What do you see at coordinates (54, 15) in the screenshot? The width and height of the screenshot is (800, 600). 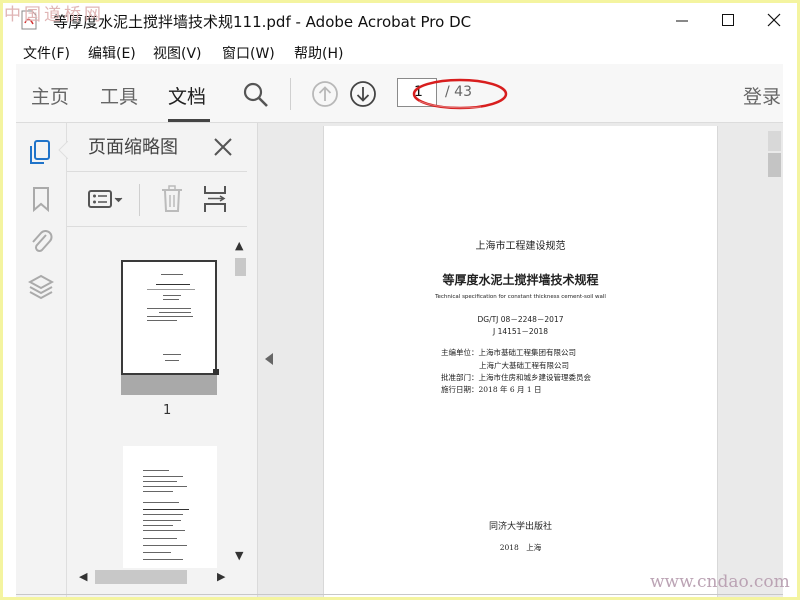 I see `watermark-top-left: 中国道桥网` at bounding box center [54, 15].